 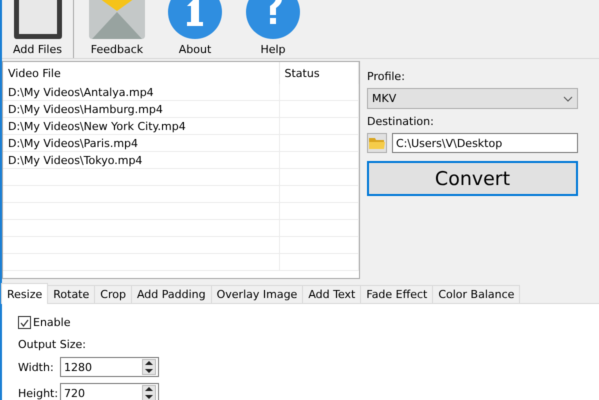 What do you see at coordinates (257, 294) in the screenshot?
I see `tab: Overlay Image` at bounding box center [257, 294].